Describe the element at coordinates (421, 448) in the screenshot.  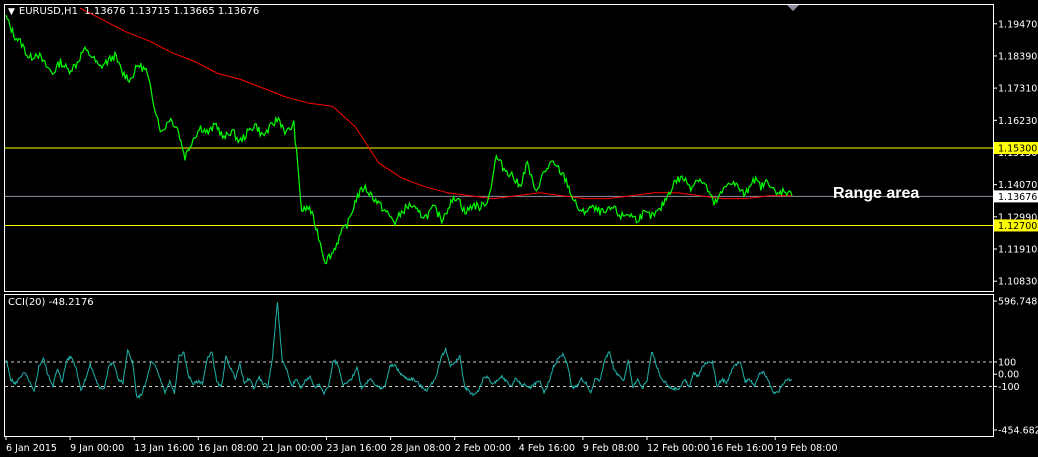
I see `time-tick-label: 28 Jan 08:00` at that location.